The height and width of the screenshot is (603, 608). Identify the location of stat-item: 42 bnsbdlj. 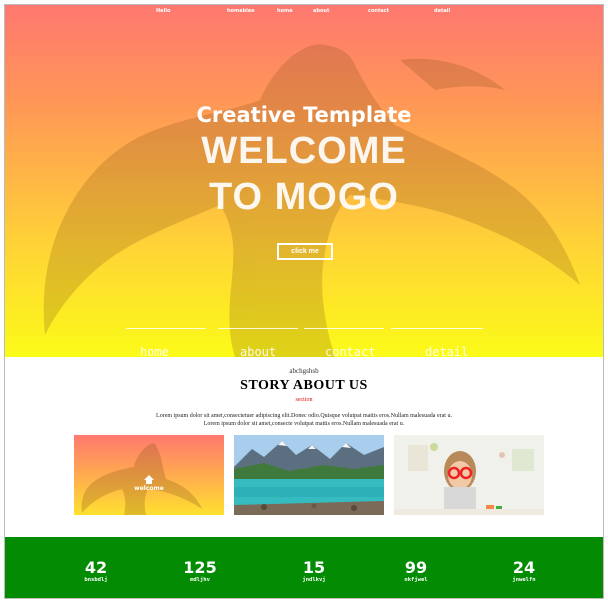
(96, 571).